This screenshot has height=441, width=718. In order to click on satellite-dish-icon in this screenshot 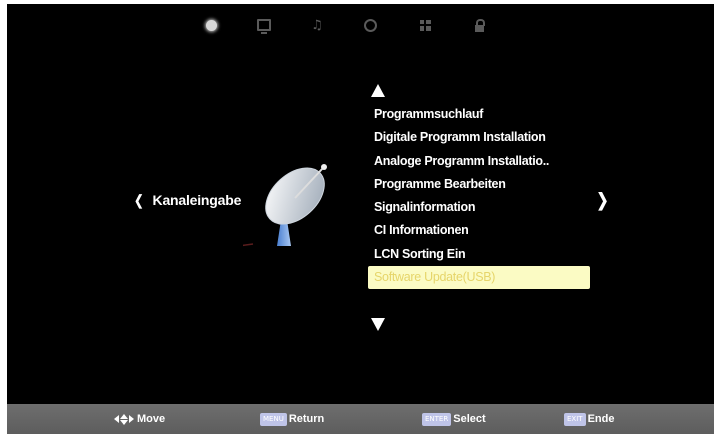, I will do `click(285, 205)`.